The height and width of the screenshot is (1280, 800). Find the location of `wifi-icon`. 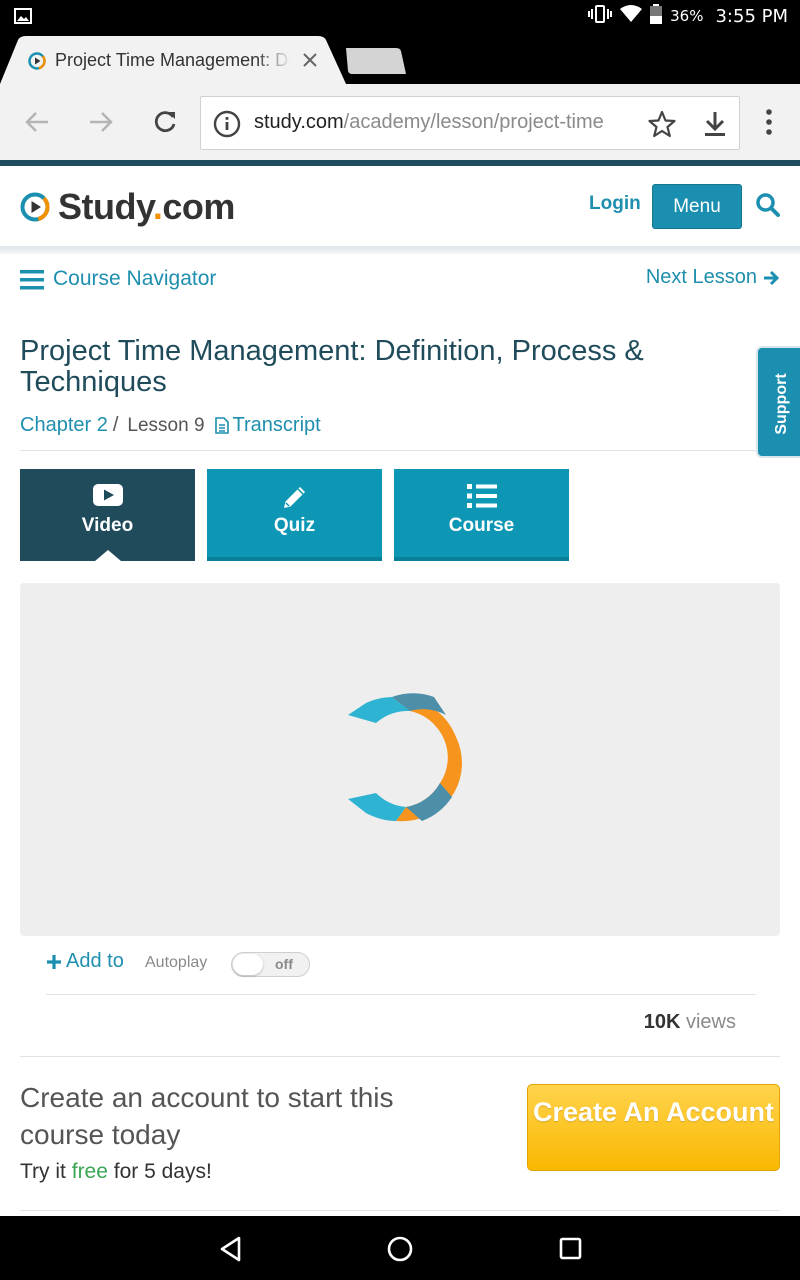

wifi-icon is located at coordinates (631, 16).